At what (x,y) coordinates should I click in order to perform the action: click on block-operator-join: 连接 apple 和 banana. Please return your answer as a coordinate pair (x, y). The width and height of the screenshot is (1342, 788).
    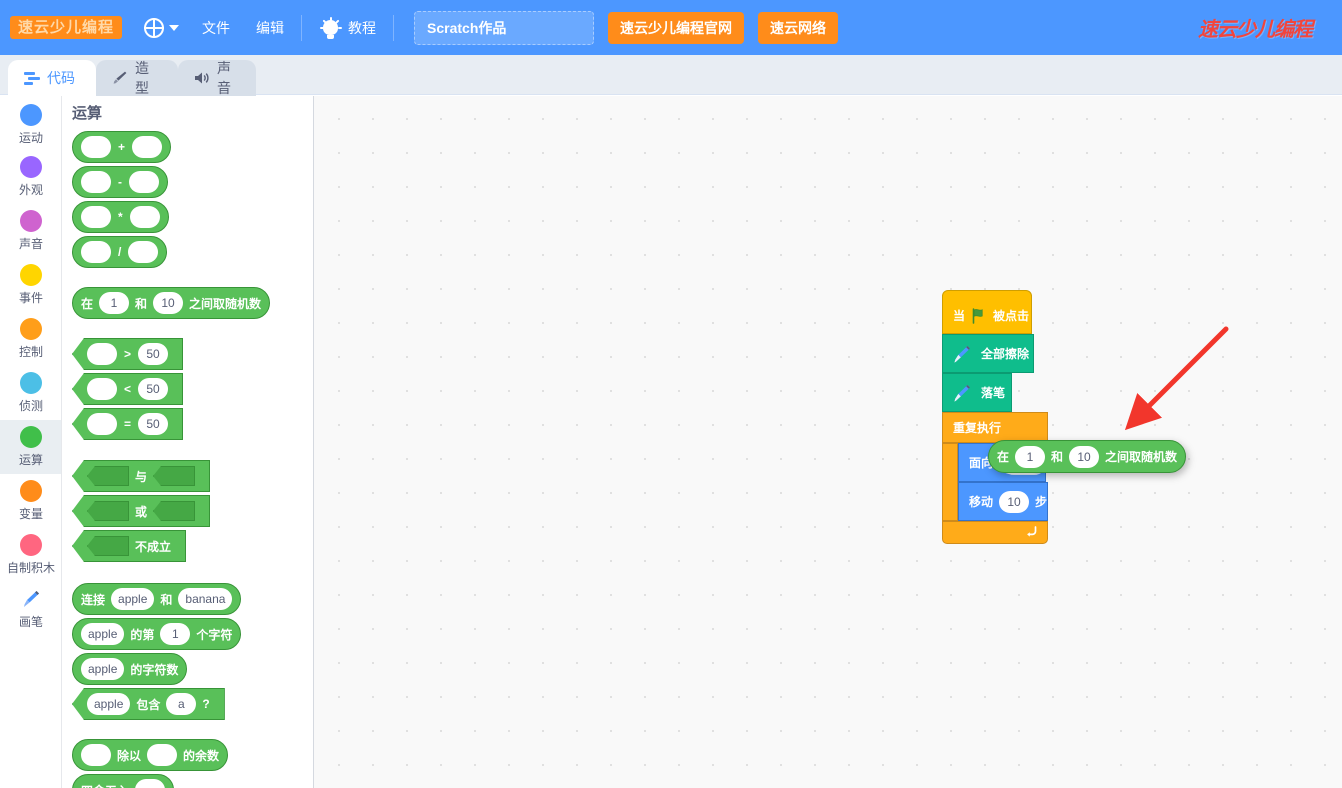
    Looking at the image, I should click on (157, 599).